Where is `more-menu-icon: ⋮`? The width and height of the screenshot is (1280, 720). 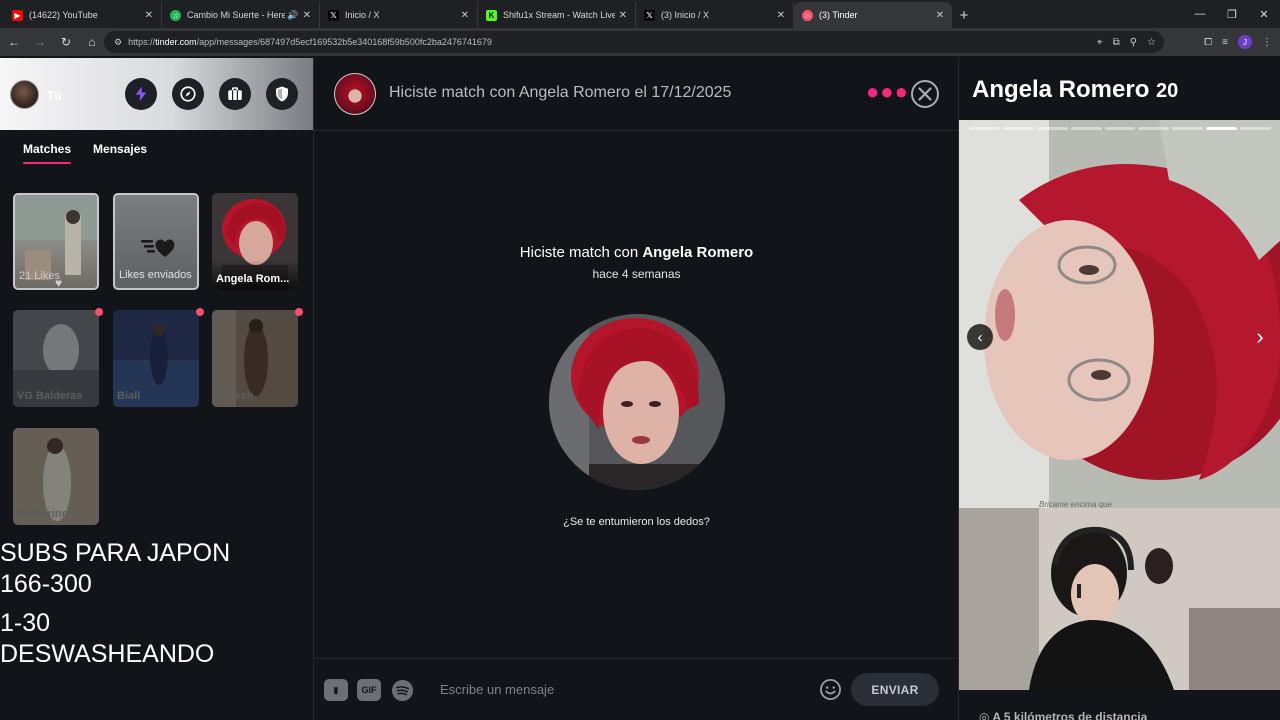 more-menu-icon: ⋮ is located at coordinates (1267, 42).